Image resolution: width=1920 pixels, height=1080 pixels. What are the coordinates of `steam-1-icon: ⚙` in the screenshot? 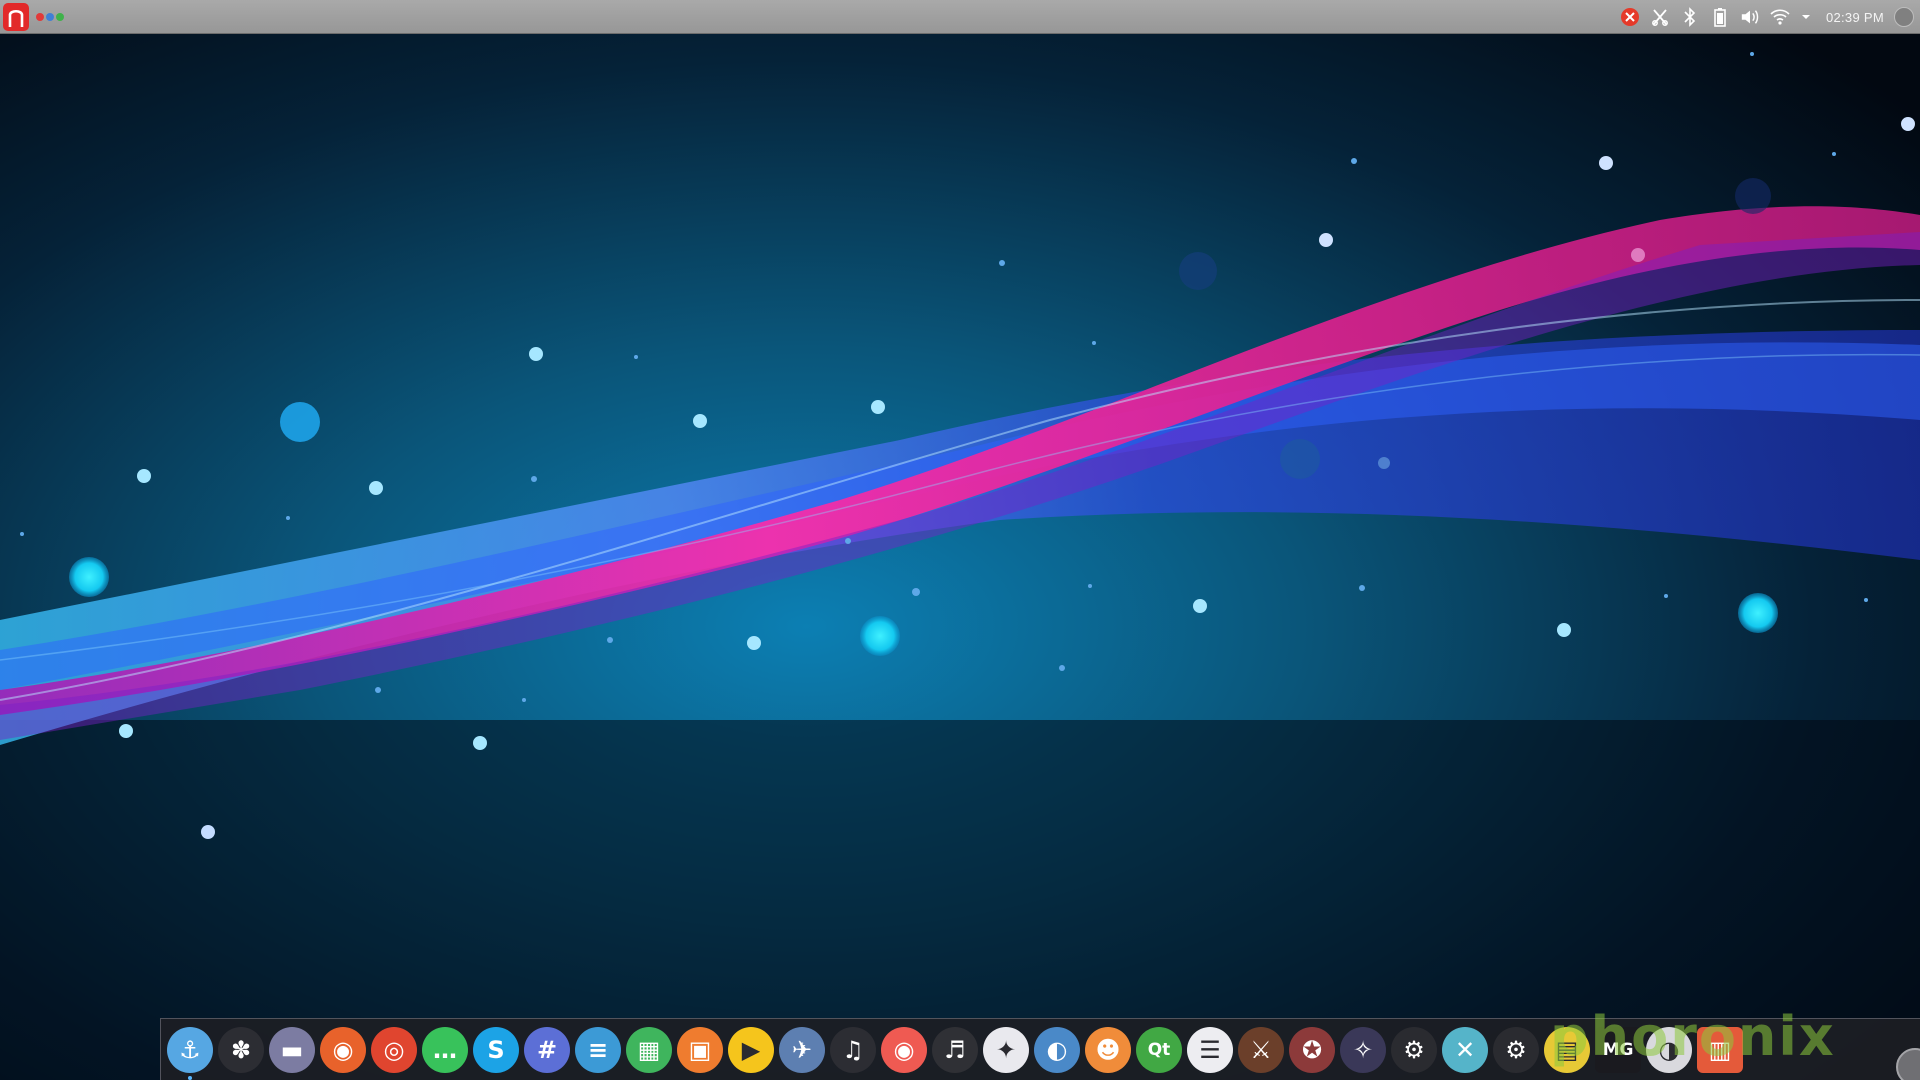 It's located at (1414, 1049).